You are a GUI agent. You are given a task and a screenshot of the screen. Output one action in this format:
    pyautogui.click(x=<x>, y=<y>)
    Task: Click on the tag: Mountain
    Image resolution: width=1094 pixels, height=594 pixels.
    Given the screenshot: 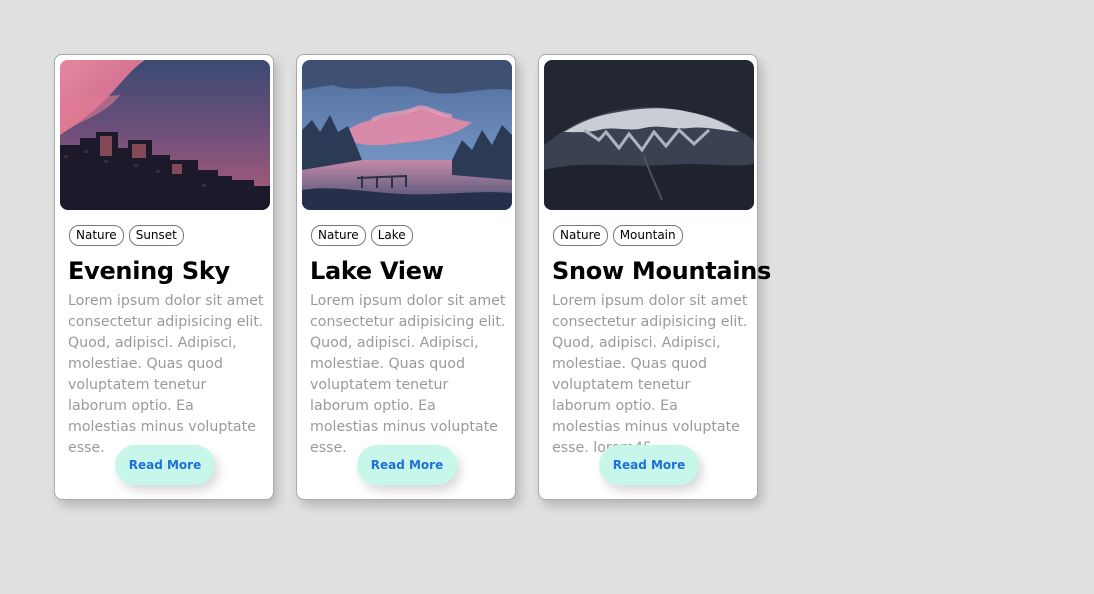 What is the action you would take?
    pyautogui.click(x=647, y=235)
    